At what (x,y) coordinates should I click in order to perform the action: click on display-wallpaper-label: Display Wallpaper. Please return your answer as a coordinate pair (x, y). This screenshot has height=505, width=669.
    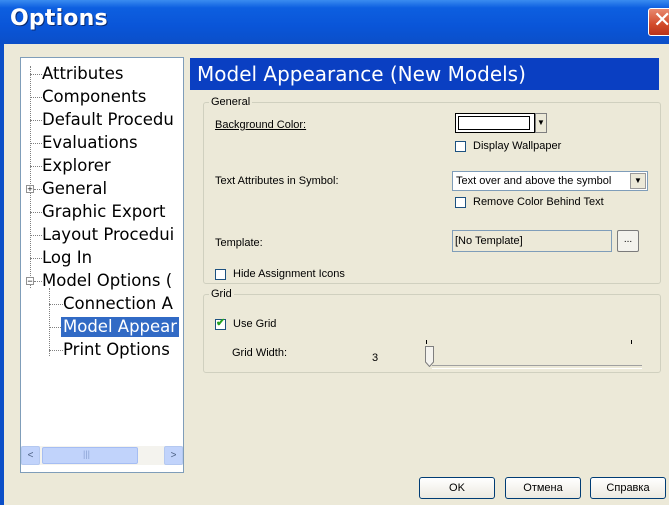
    Looking at the image, I should click on (517, 146).